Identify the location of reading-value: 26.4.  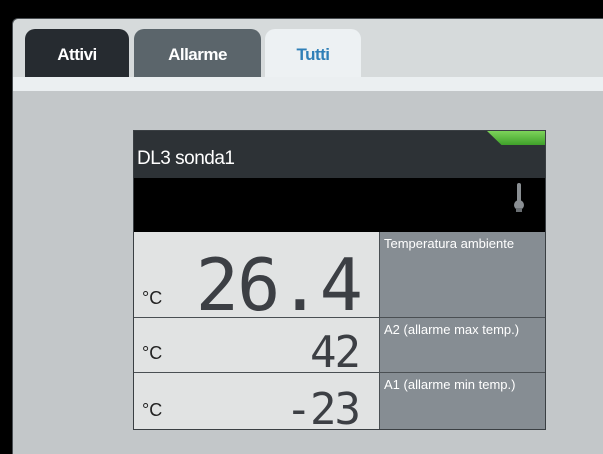
(279, 285).